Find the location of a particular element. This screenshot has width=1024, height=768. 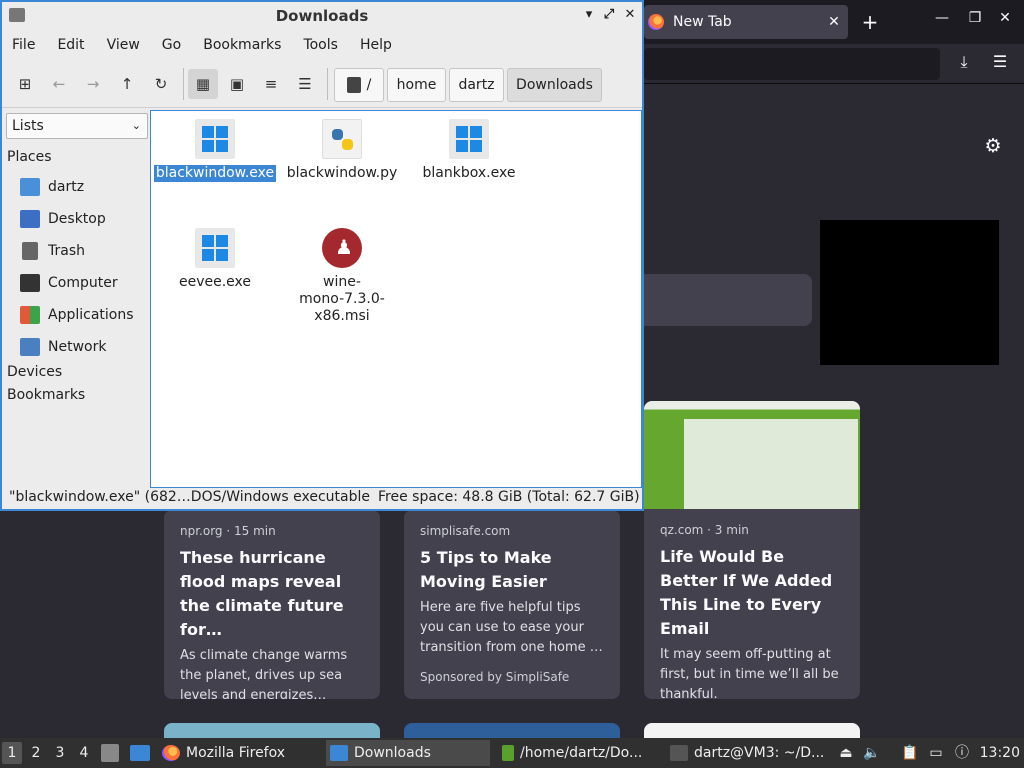

black-window is located at coordinates (909, 292).